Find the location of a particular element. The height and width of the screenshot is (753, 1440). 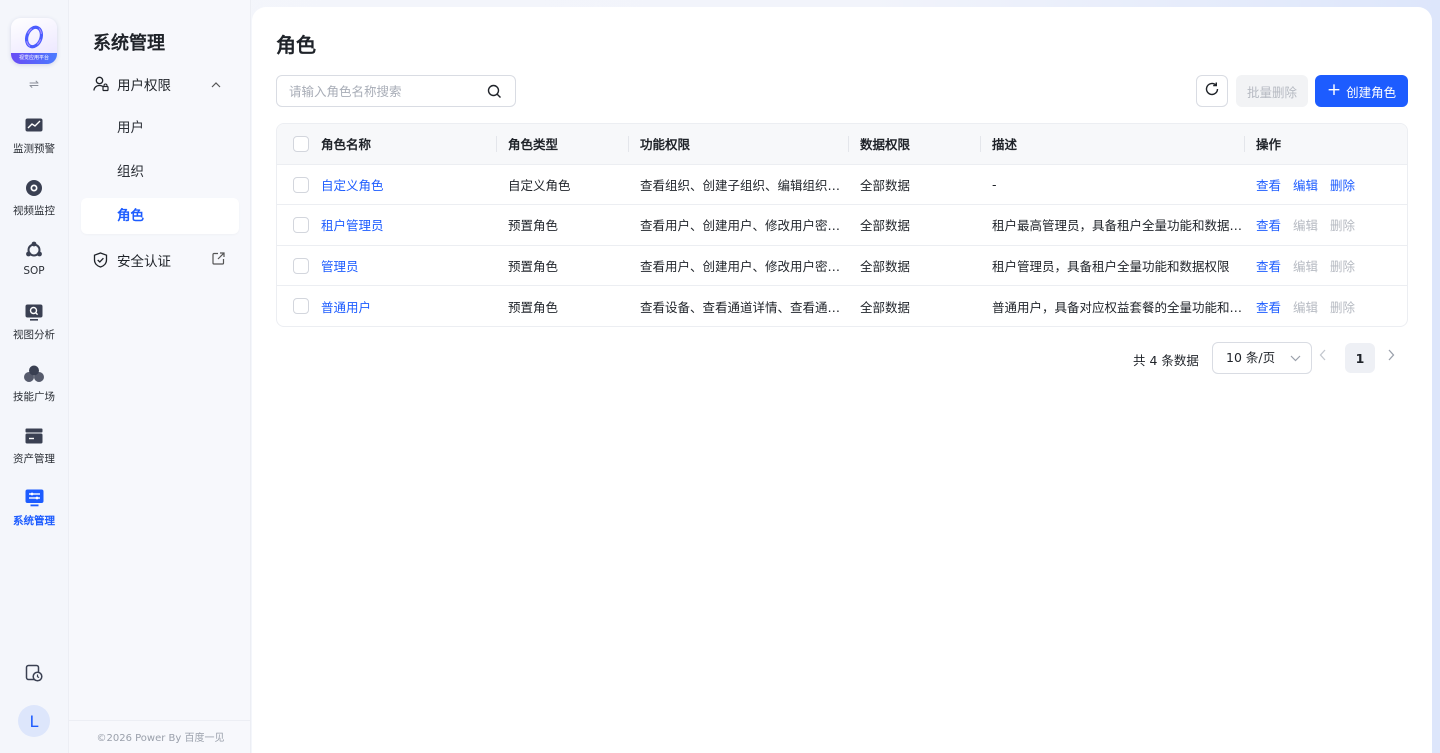

collapse-toggle-icon: ⇌ is located at coordinates (34, 84).